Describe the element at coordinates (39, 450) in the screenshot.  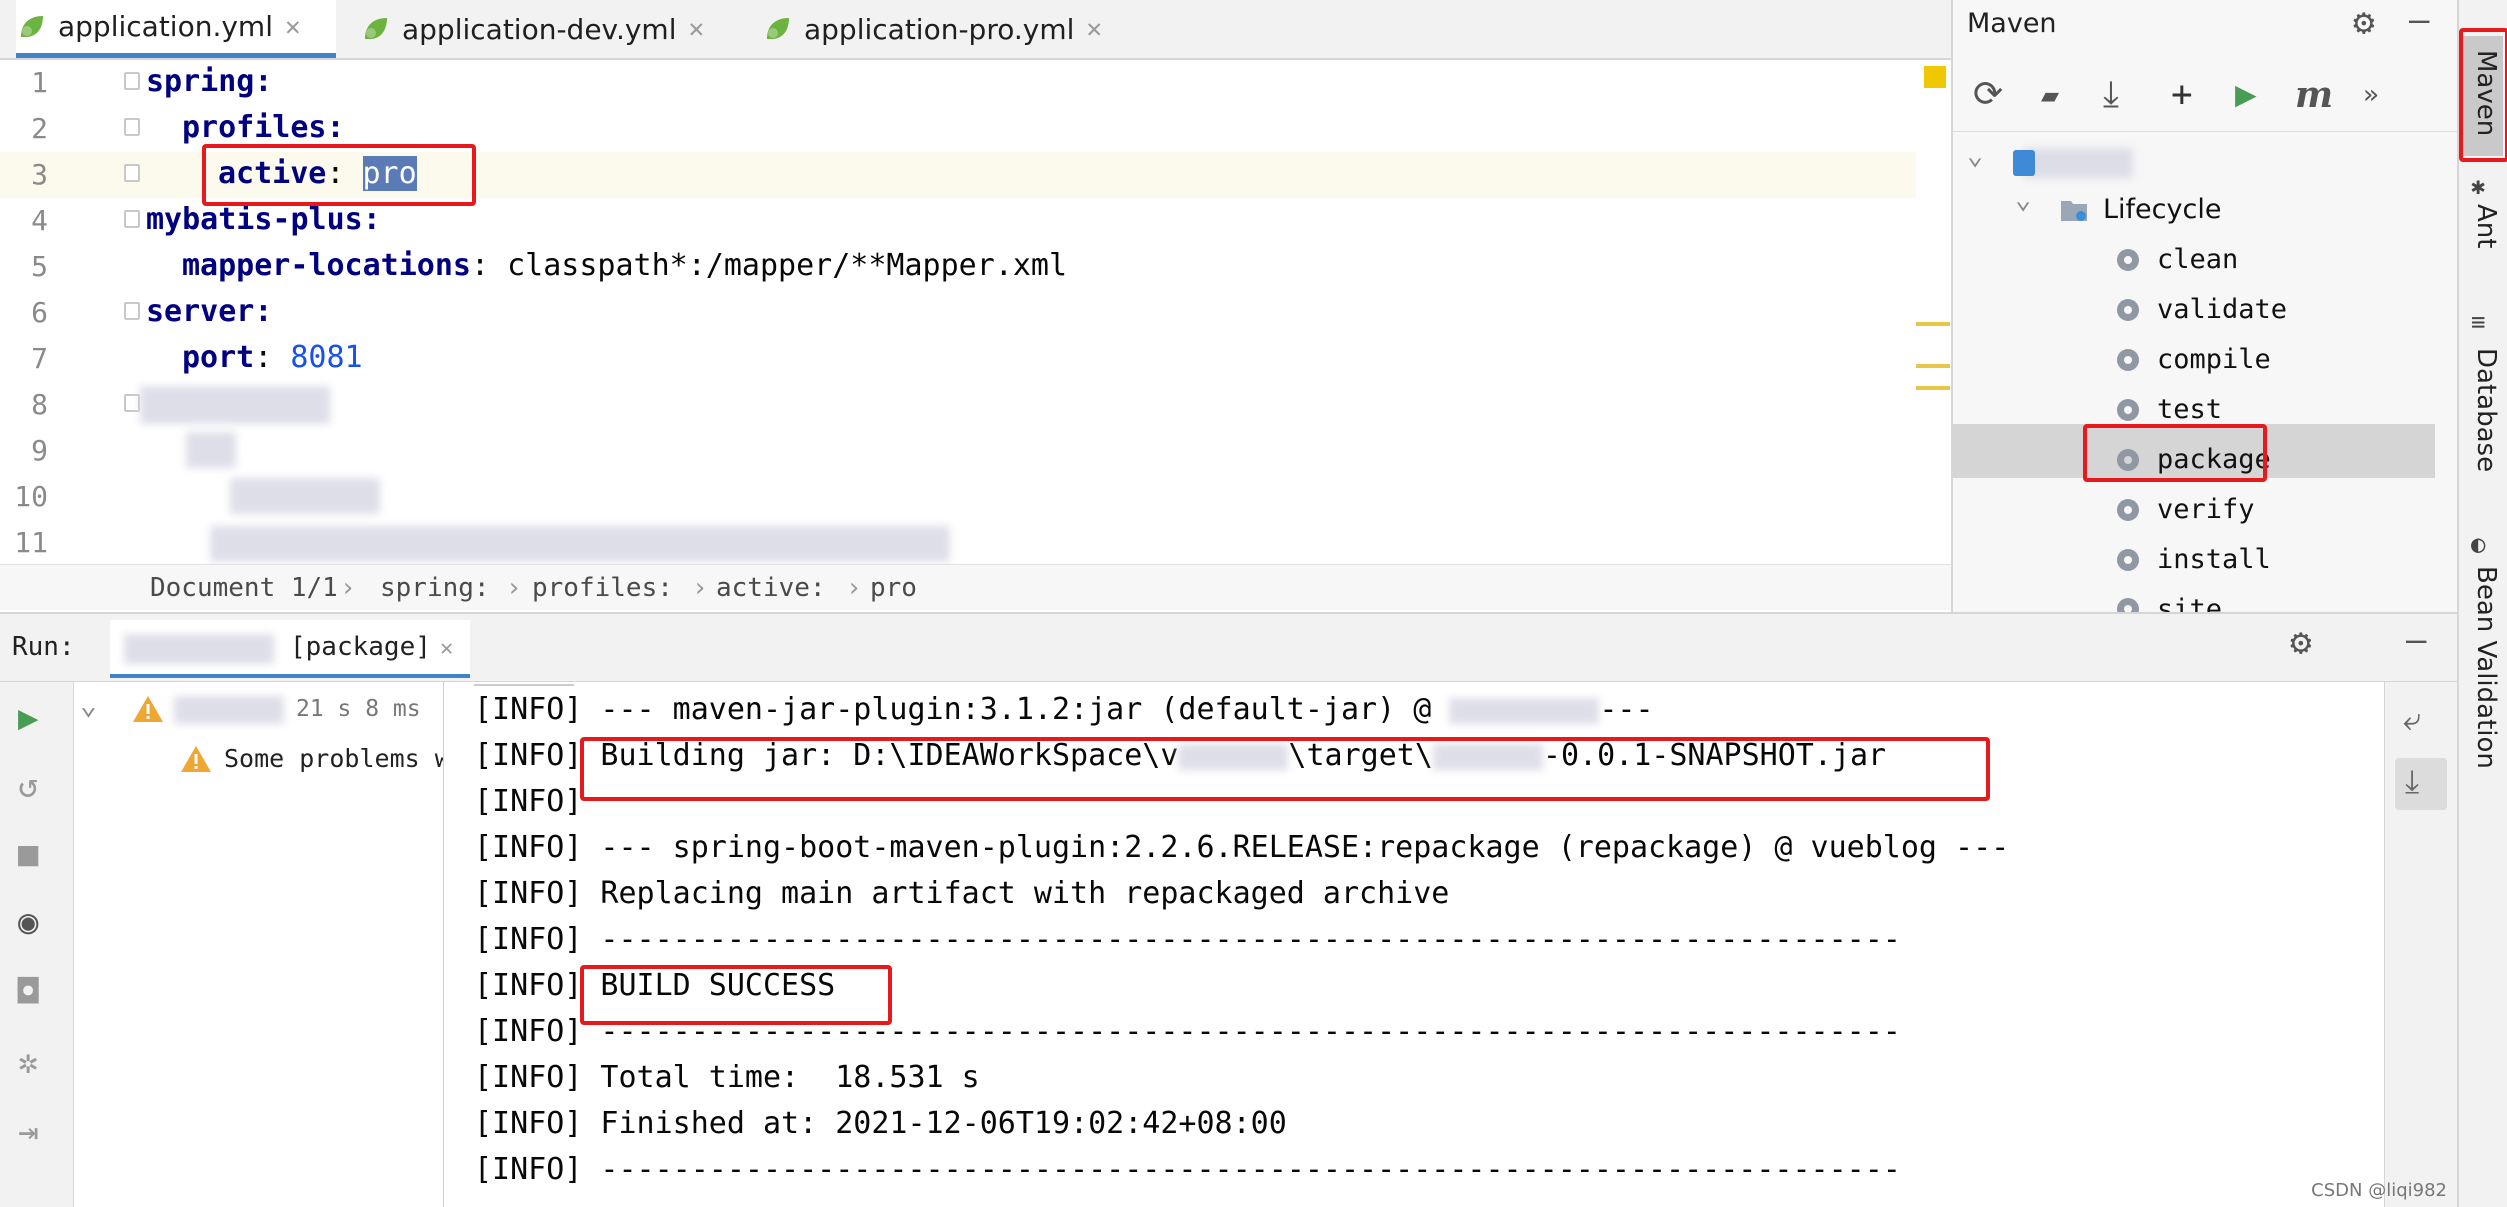
I see `line-number: 9` at that location.